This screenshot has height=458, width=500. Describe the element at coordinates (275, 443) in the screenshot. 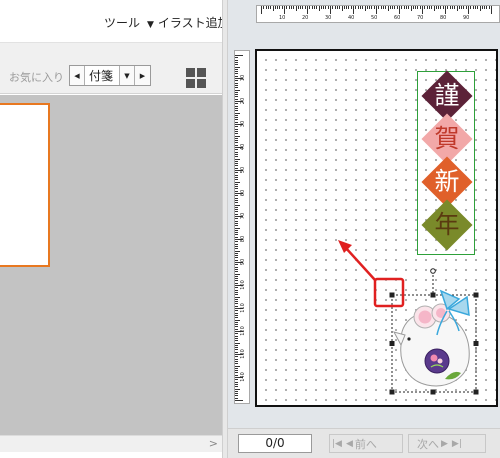

I see `page-number-field: 0/0` at that location.